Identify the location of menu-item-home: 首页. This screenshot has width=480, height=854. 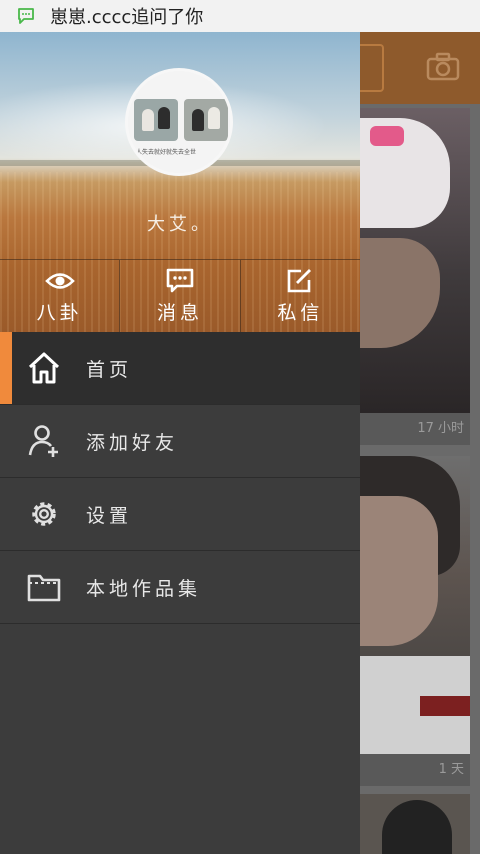
(180, 368).